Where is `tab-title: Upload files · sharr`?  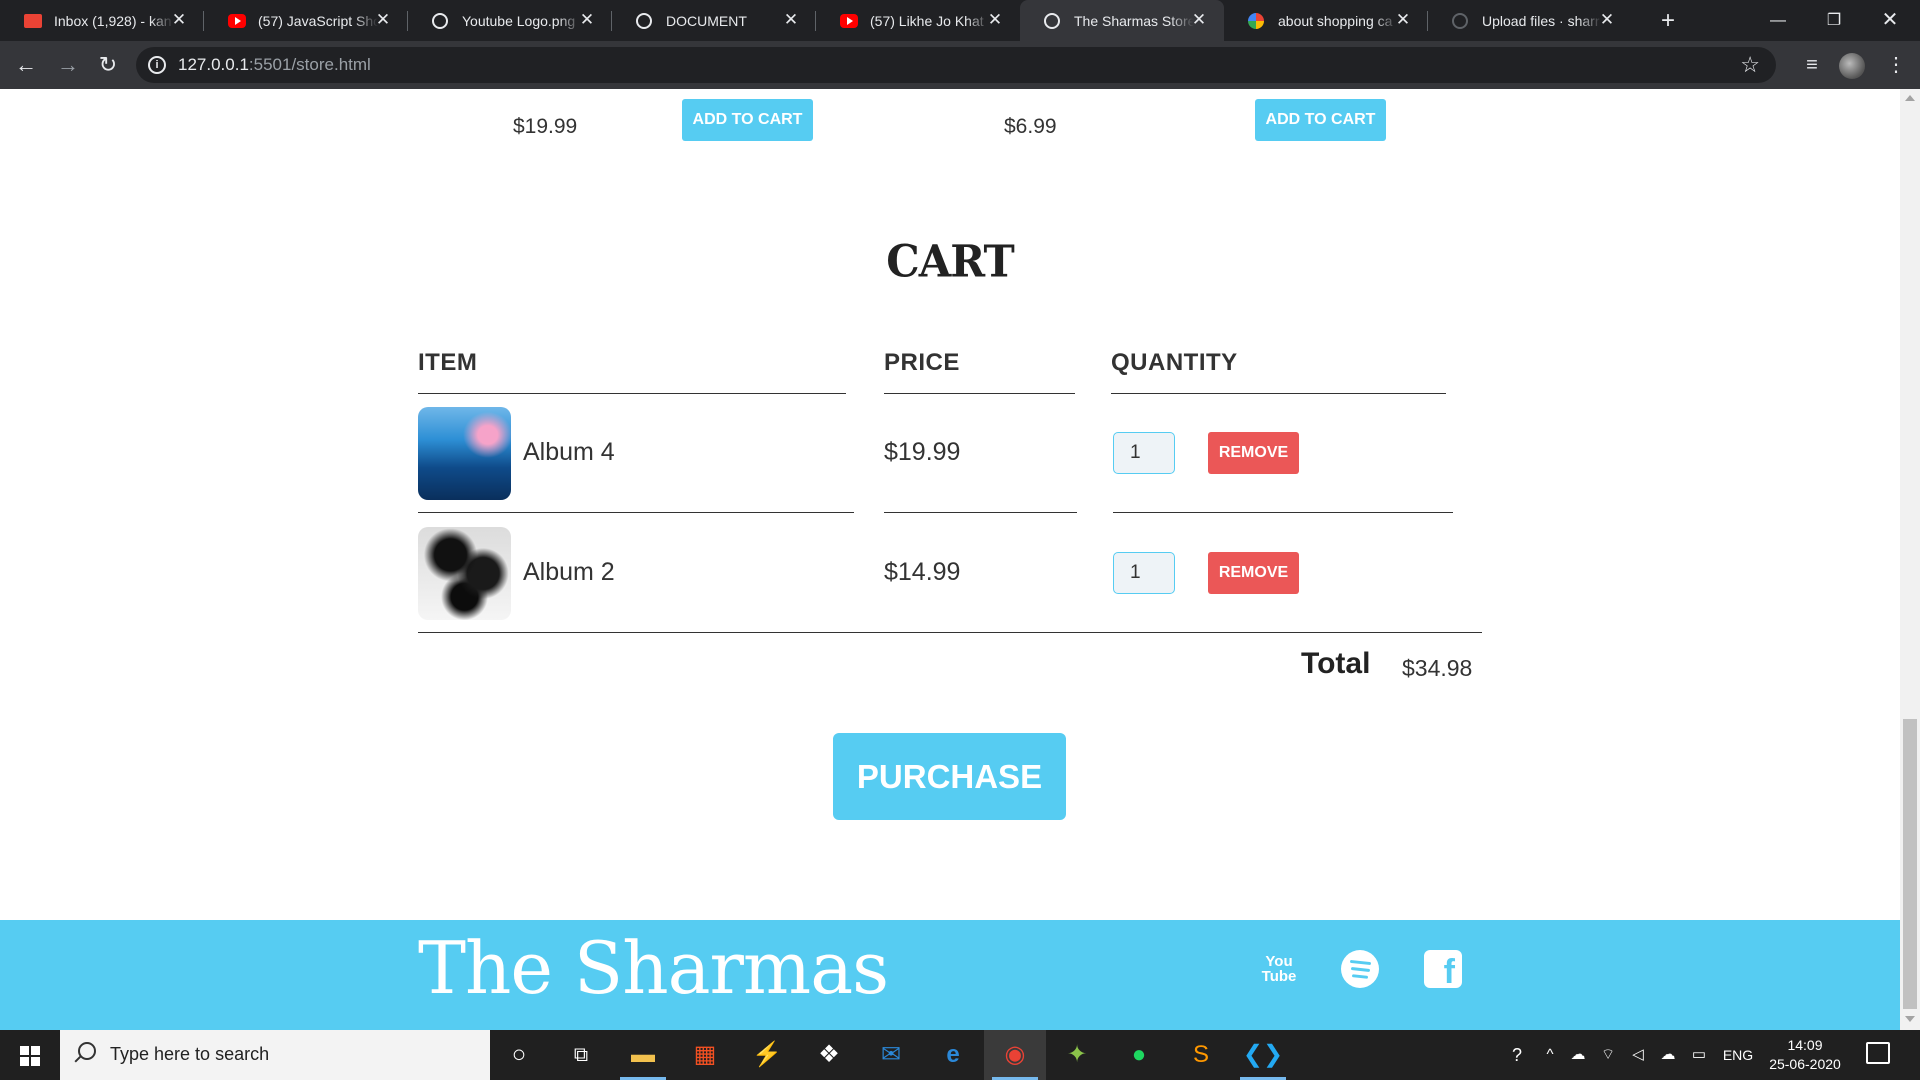
tab-title: Upload files · sharr is located at coordinates (1541, 21).